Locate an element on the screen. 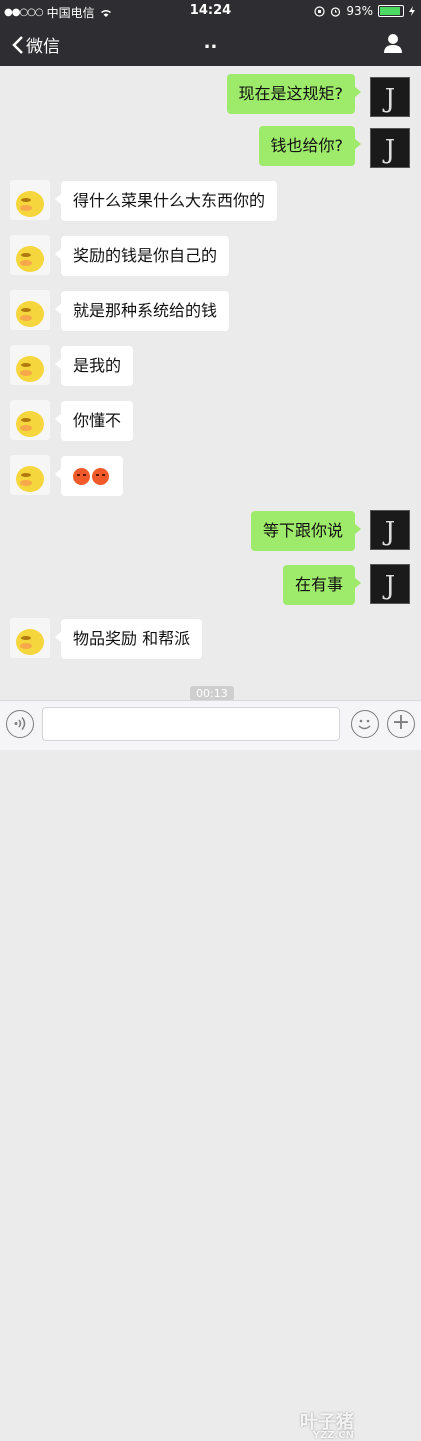  message-bubble: 奖励的钱是你自己的 is located at coordinates (142, 256).